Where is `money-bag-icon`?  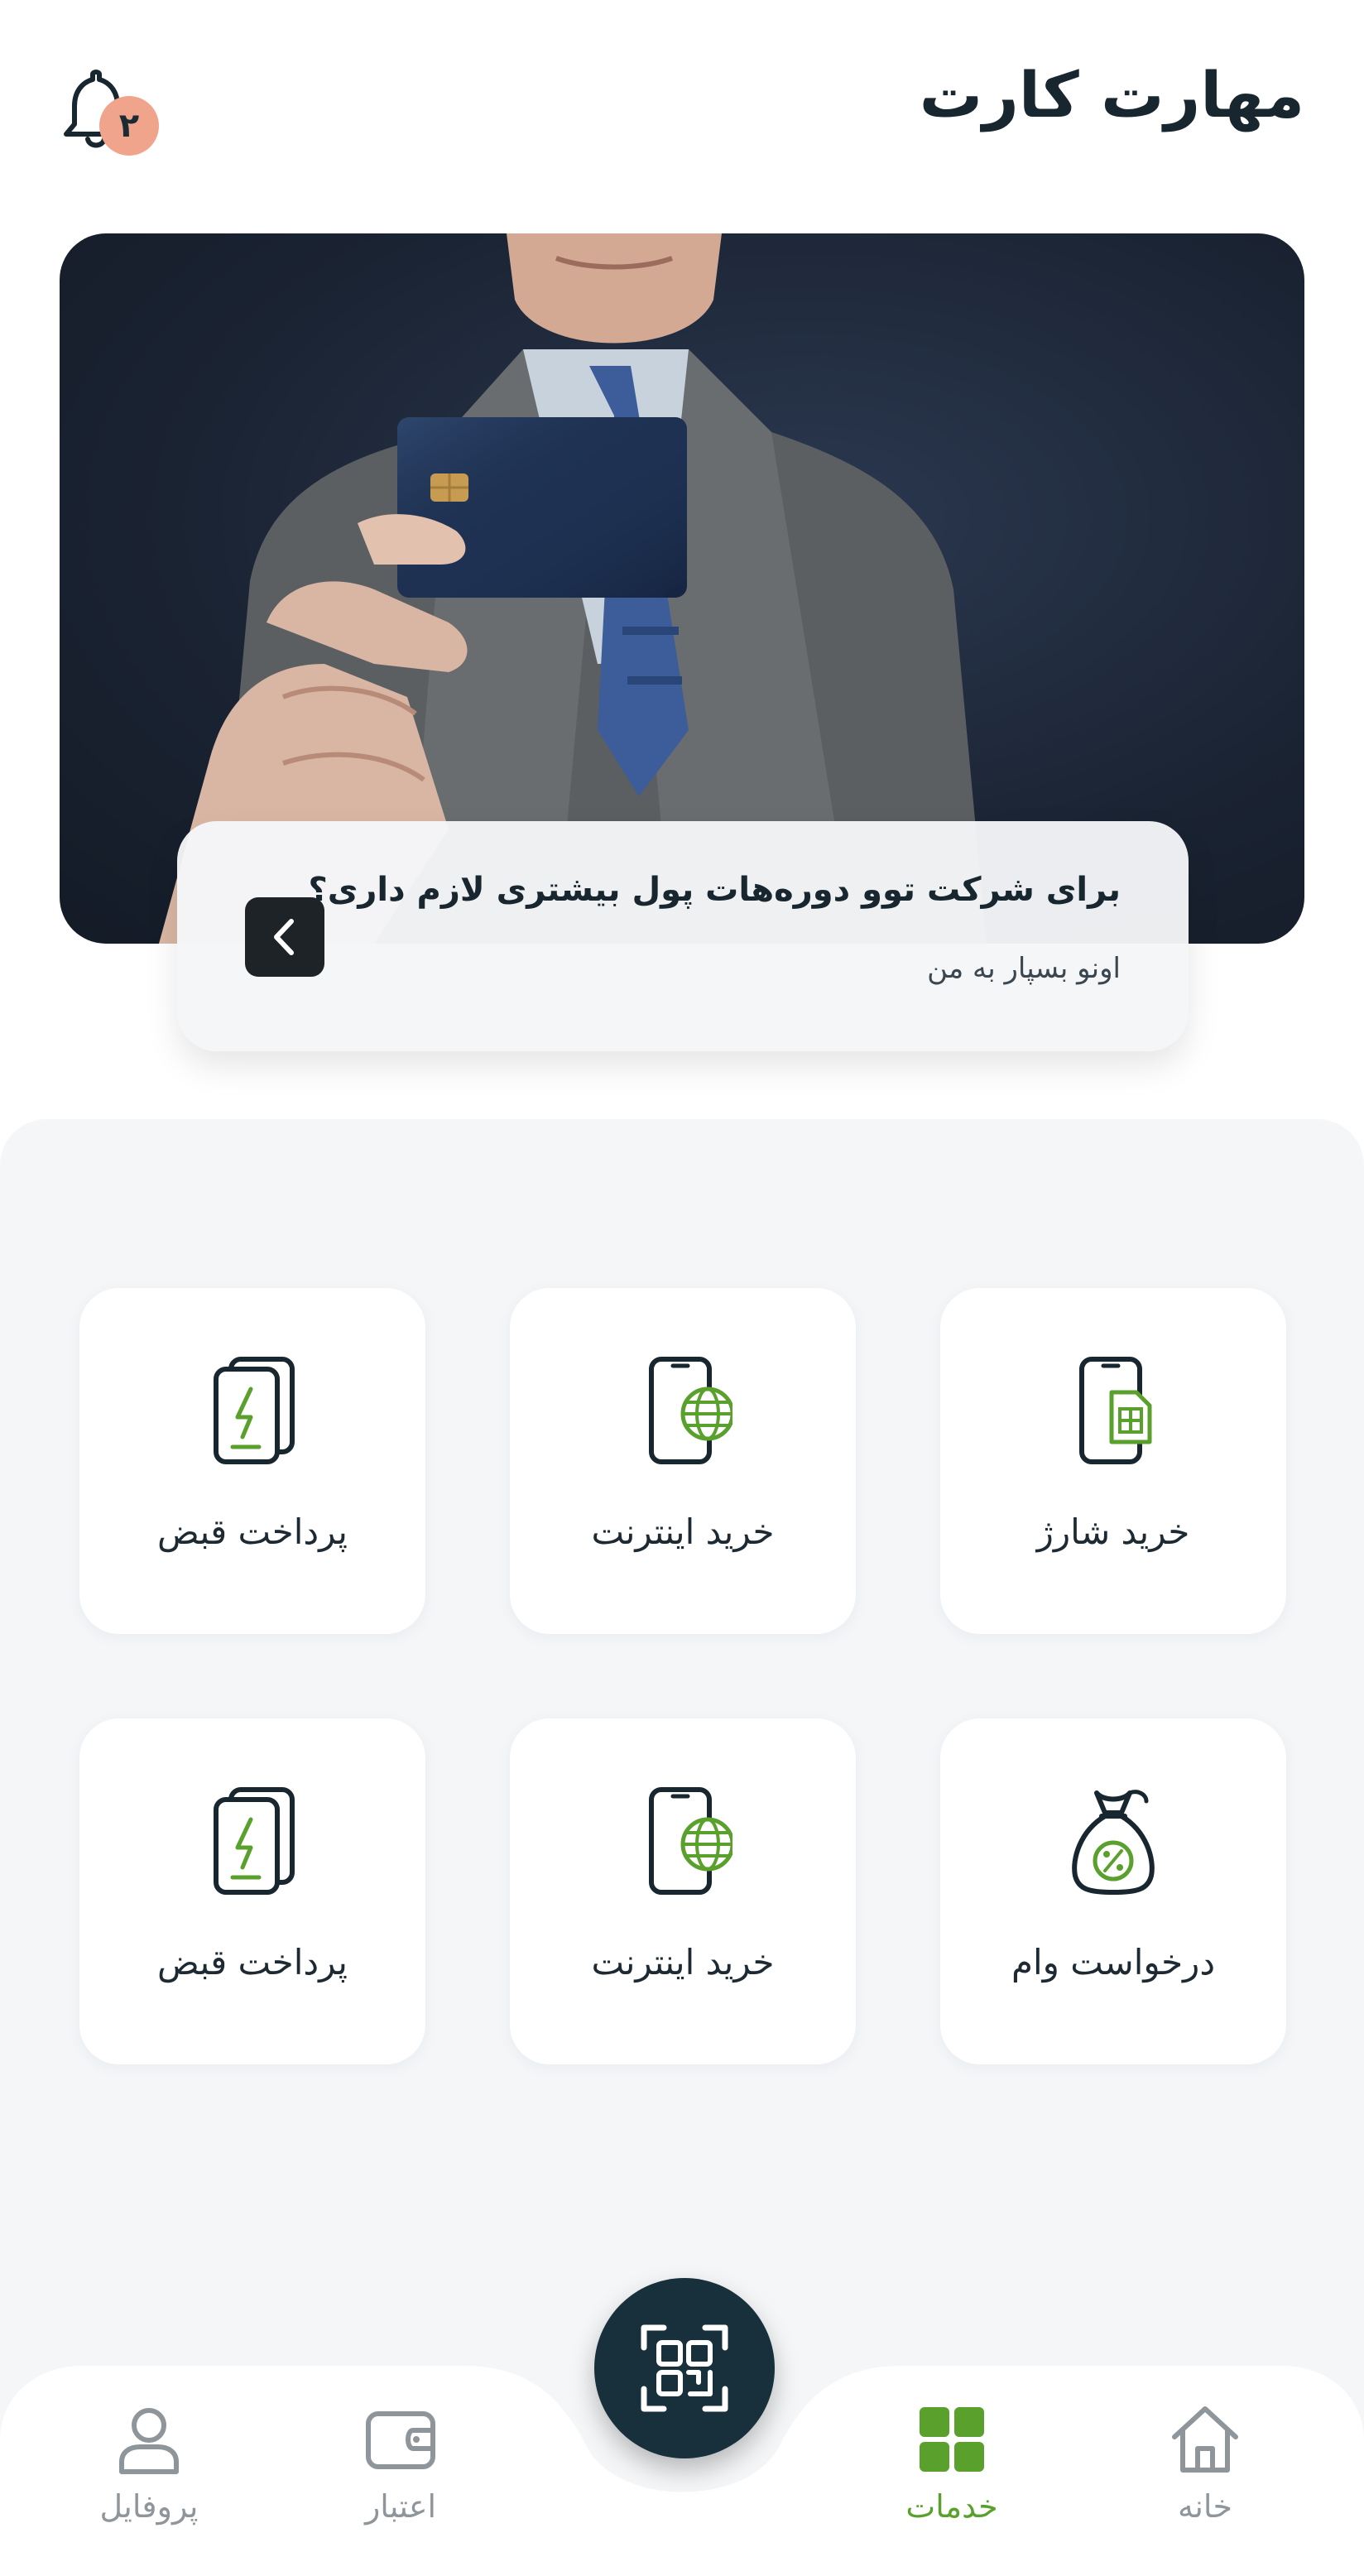
money-bag-icon is located at coordinates (1113, 1842).